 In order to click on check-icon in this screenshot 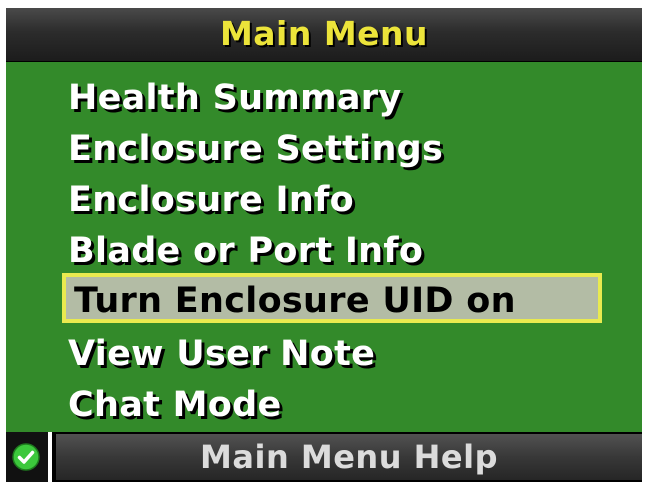, I will do `click(26, 457)`.